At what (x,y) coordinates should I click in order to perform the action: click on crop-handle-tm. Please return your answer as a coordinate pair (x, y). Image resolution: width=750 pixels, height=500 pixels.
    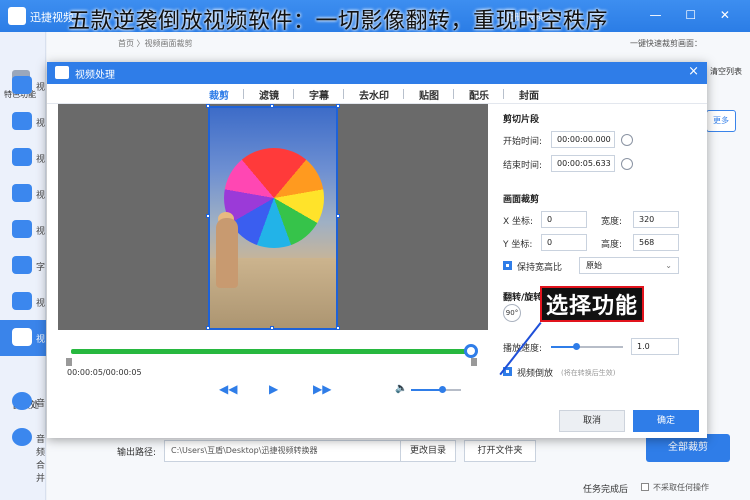
    Looking at the image, I should click on (272, 106).